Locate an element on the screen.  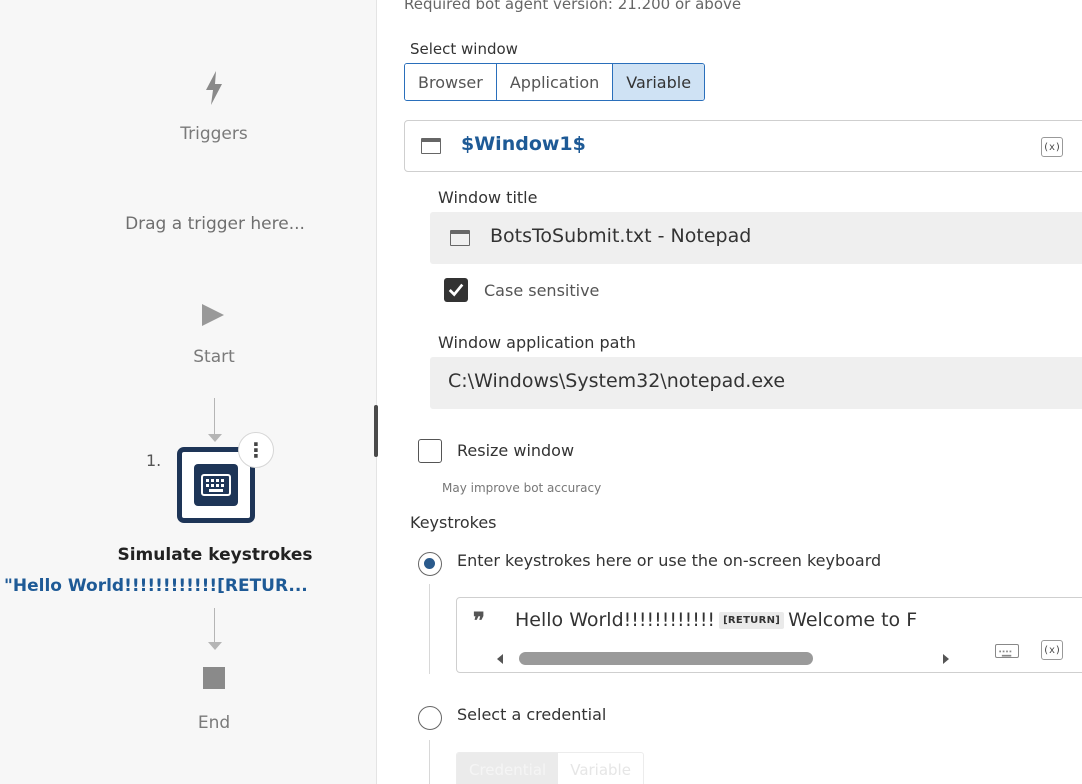
onscreen-keyboard-icon is located at coordinates (1007, 651).